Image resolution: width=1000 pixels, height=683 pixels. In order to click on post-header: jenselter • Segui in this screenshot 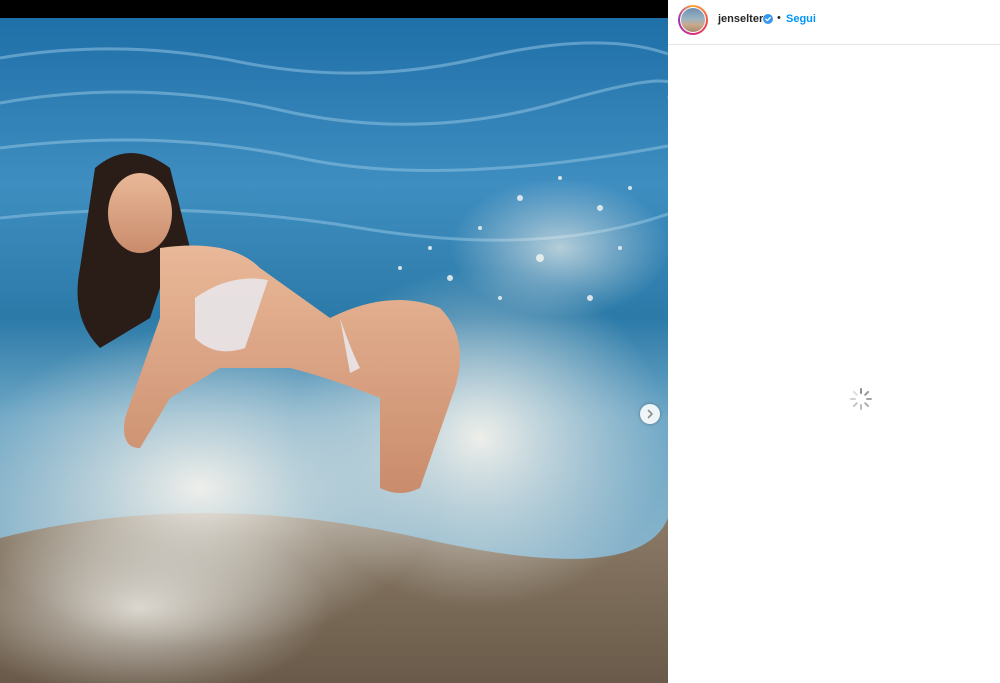, I will do `click(834, 22)`.